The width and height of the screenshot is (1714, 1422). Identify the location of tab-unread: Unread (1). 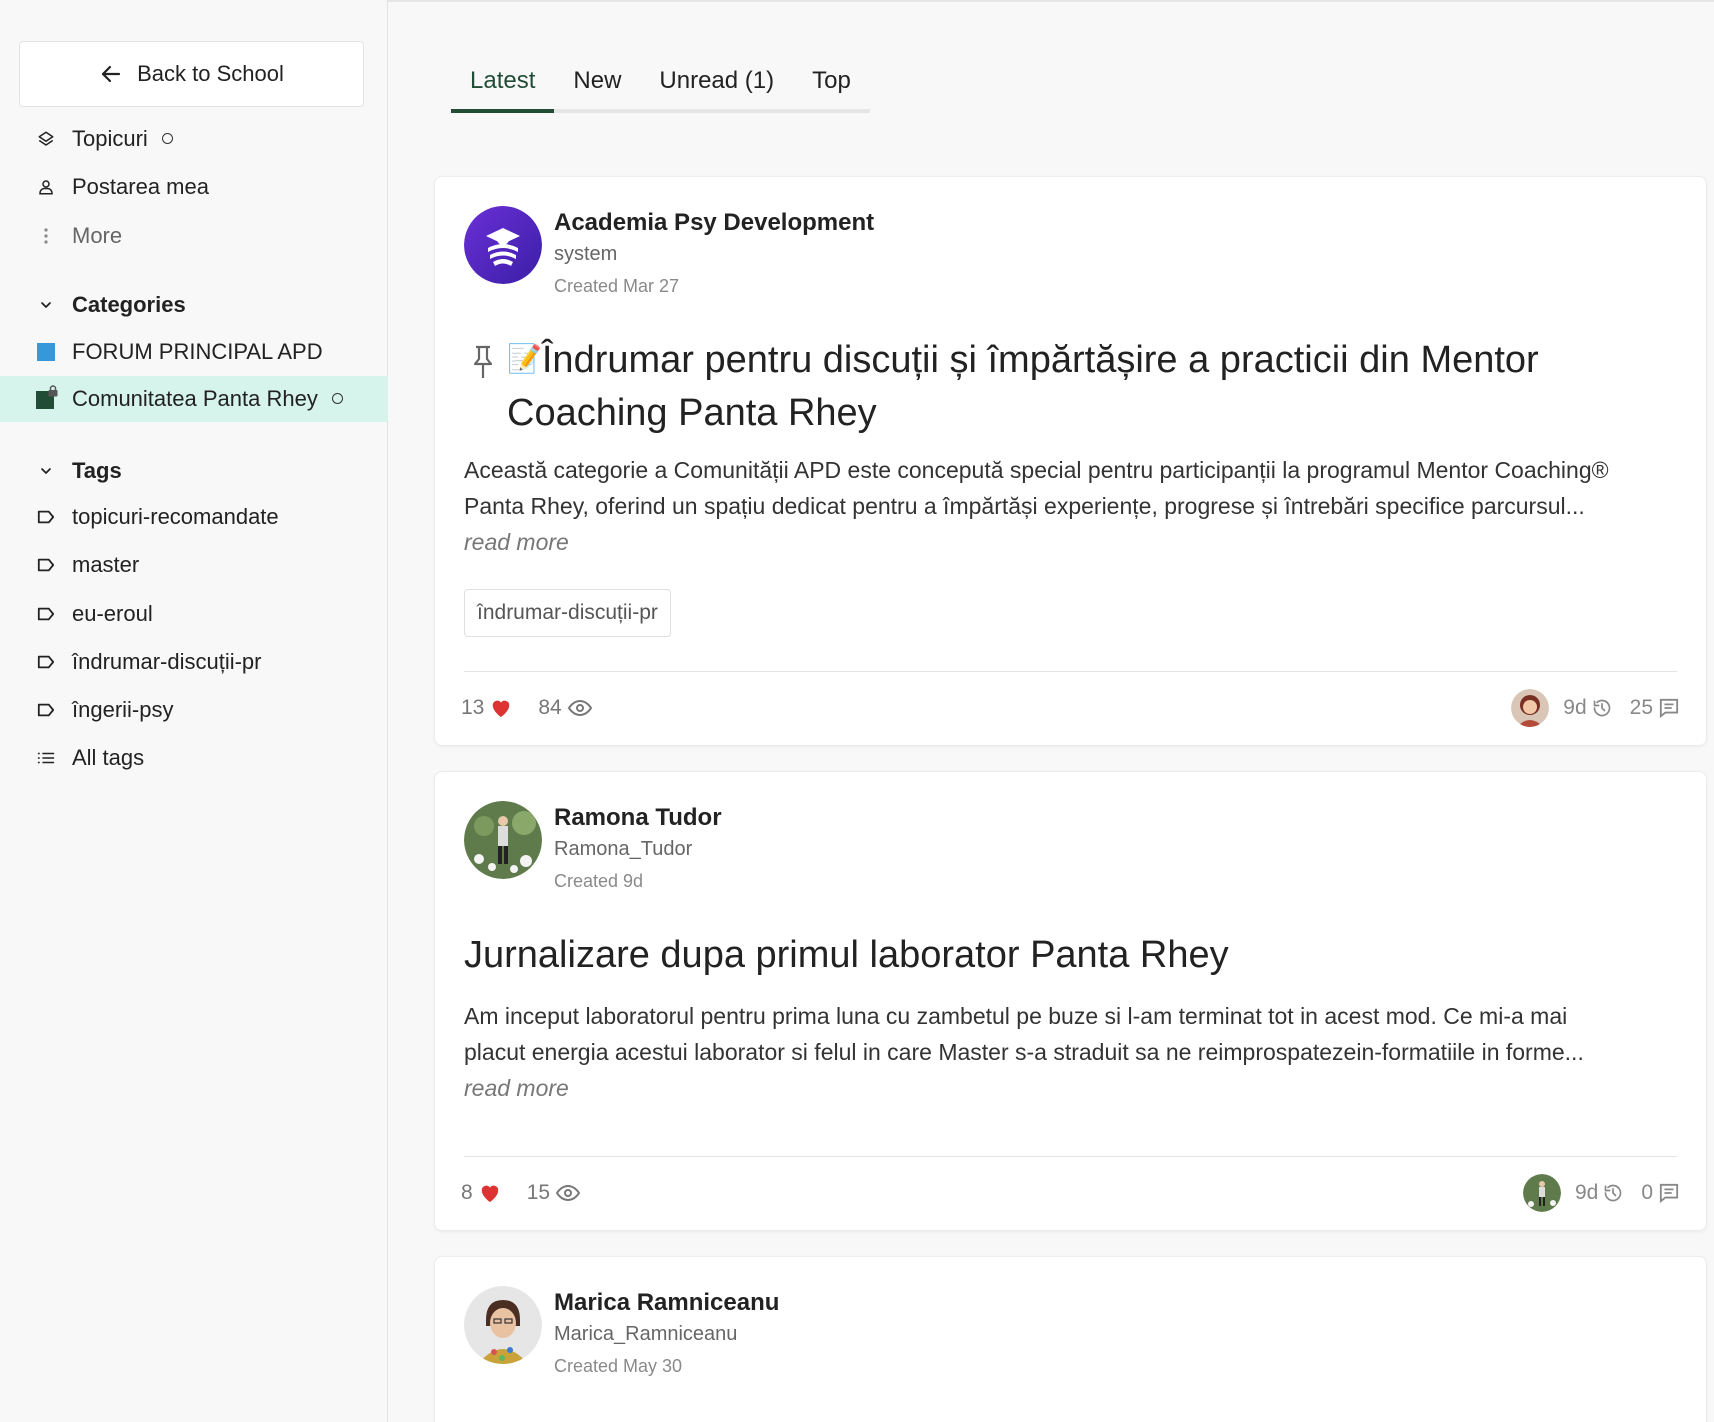
(716, 85).